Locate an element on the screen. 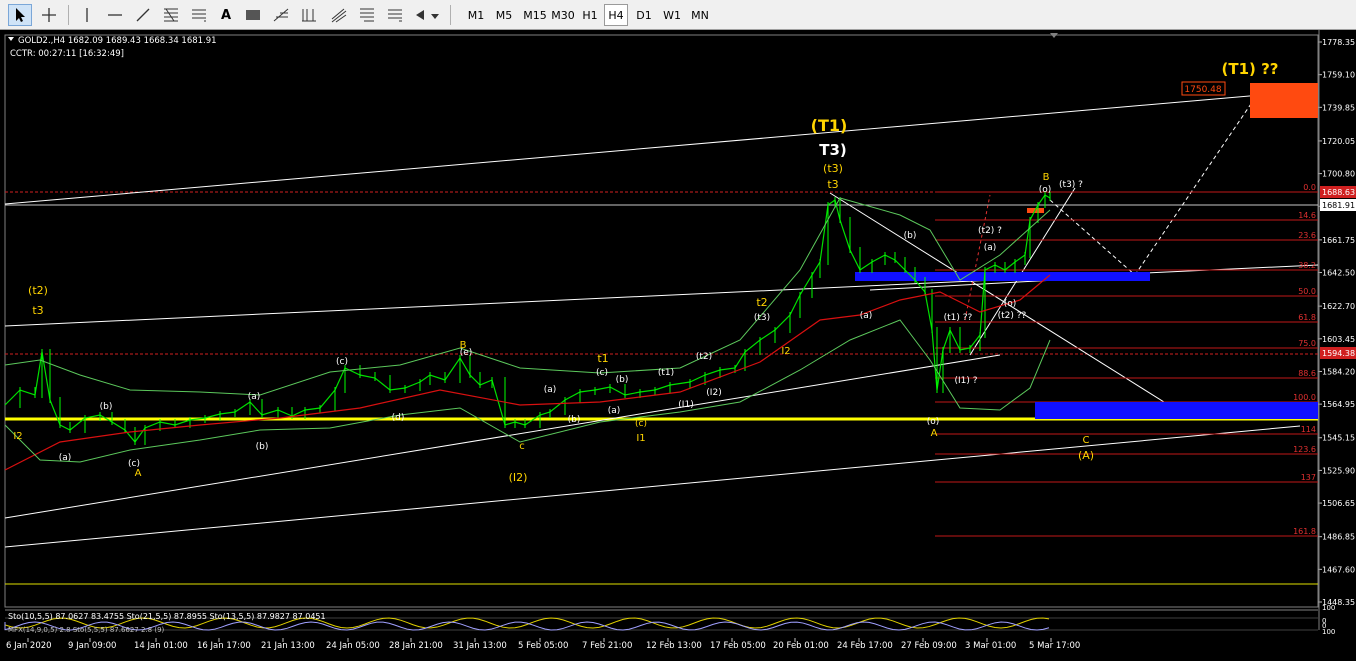 Image resolution: width=1356 pixels, height=661 pixels. wave-label-t3: t3 is located at coordinates (832, 184).